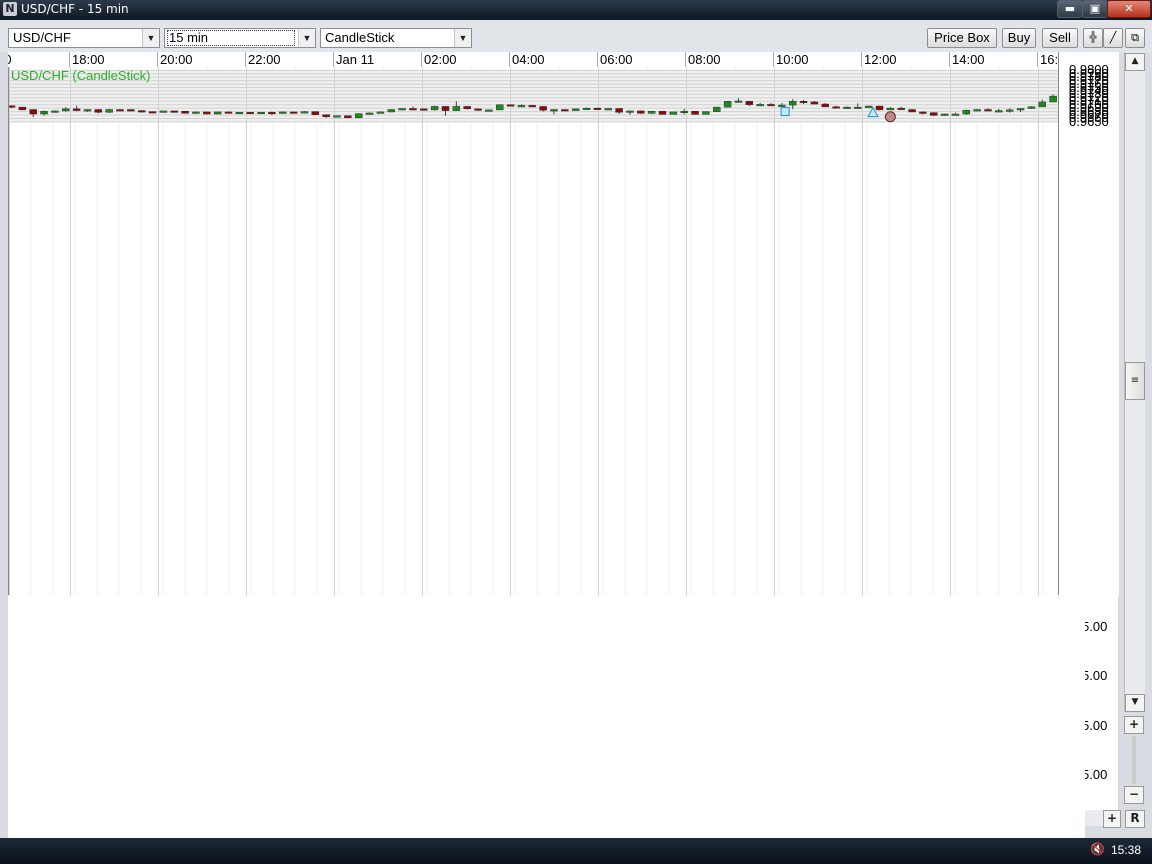 Image resolution: width=1152 pixels, height=864 pixels. What do you see at coordinates (1134, 725) in the screenshot?
I see `zoom-in-button: +` at bounding box center [1134, 725].